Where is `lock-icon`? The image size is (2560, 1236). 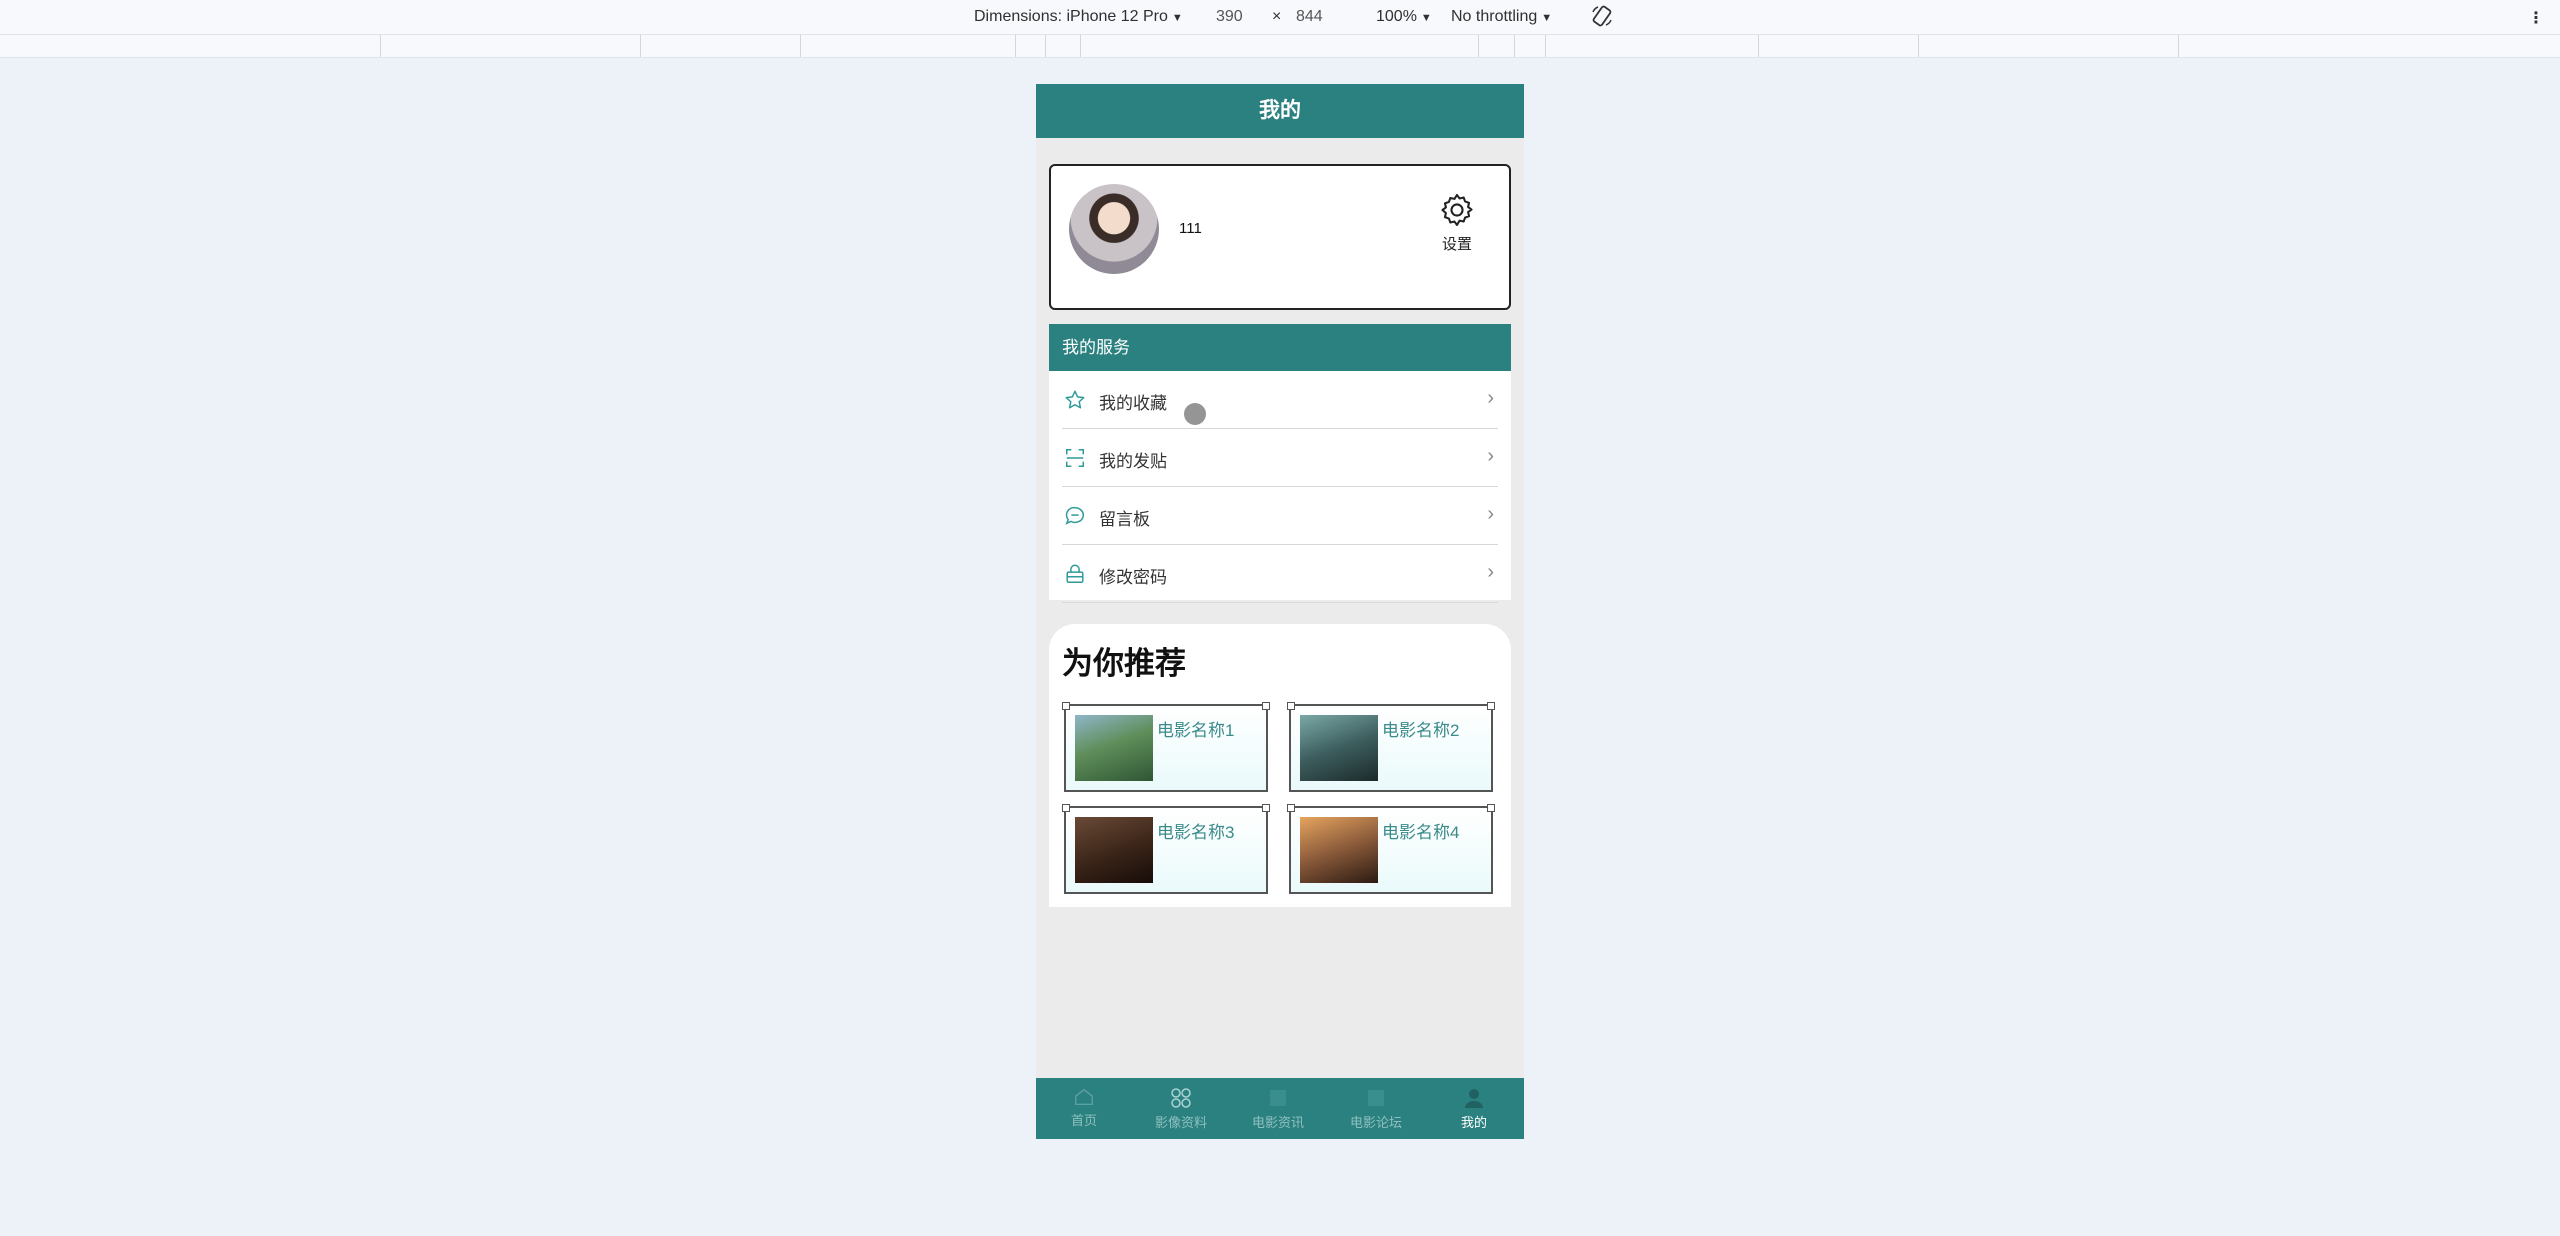 lock-icon is located at coordinates (1075, 573).